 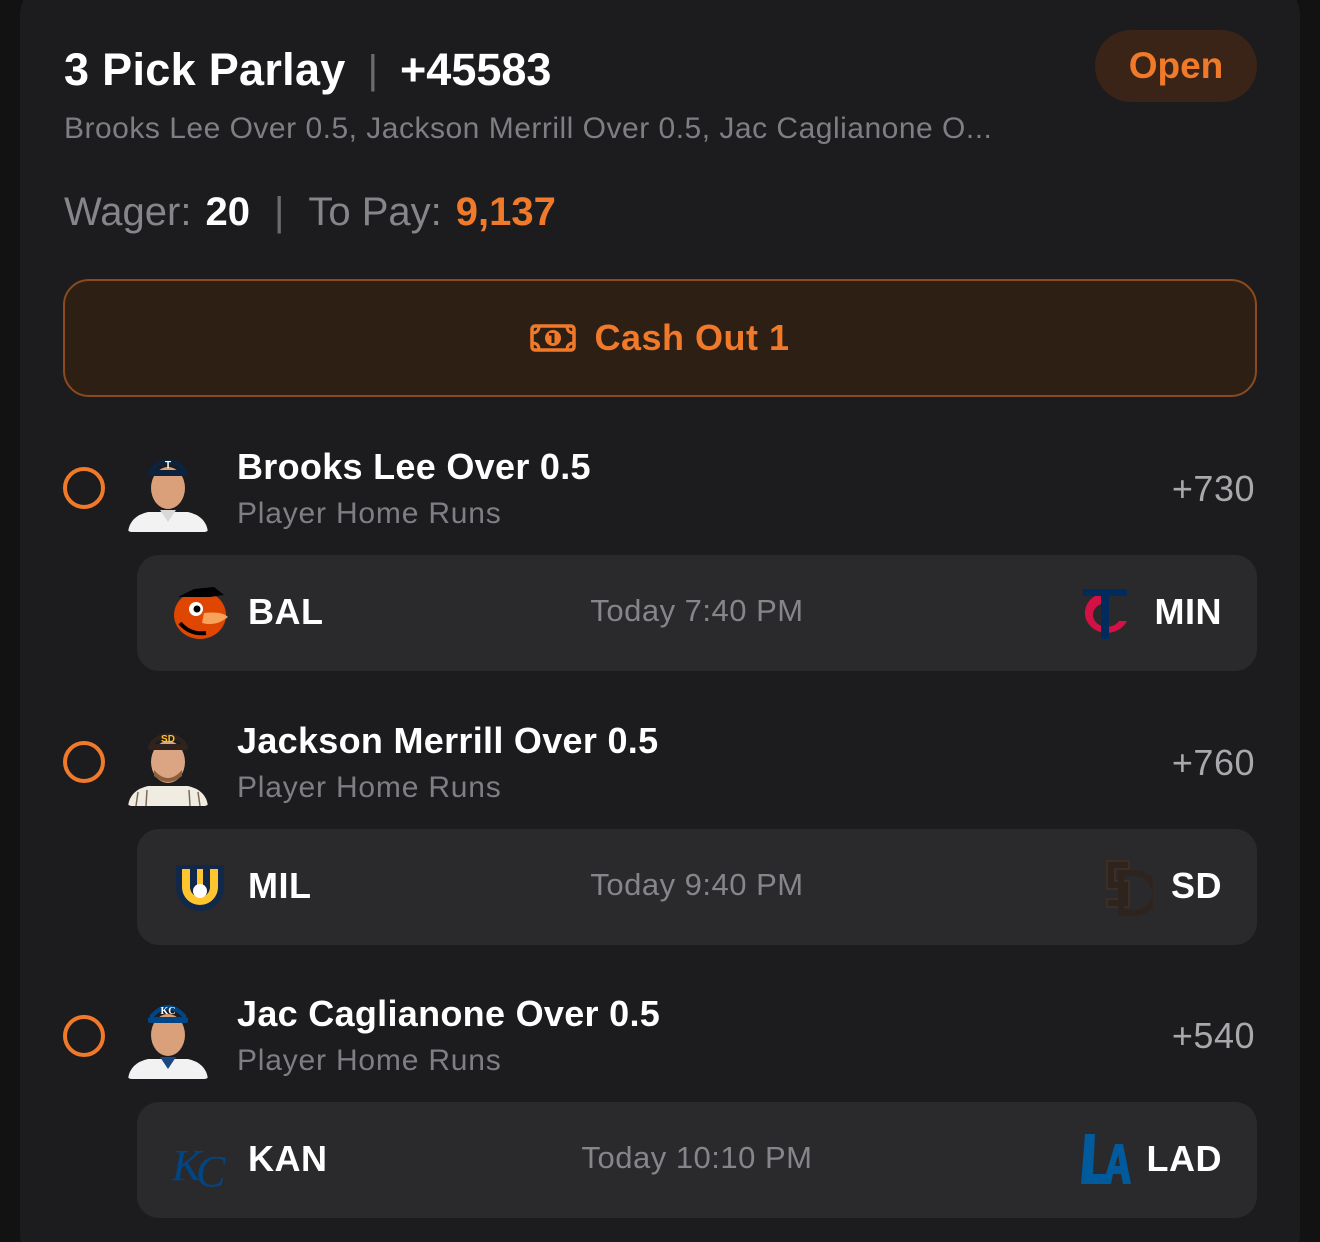 I want to click on bet-header: 3 Pick Parlay | +45583, so click(x=307, y=70).